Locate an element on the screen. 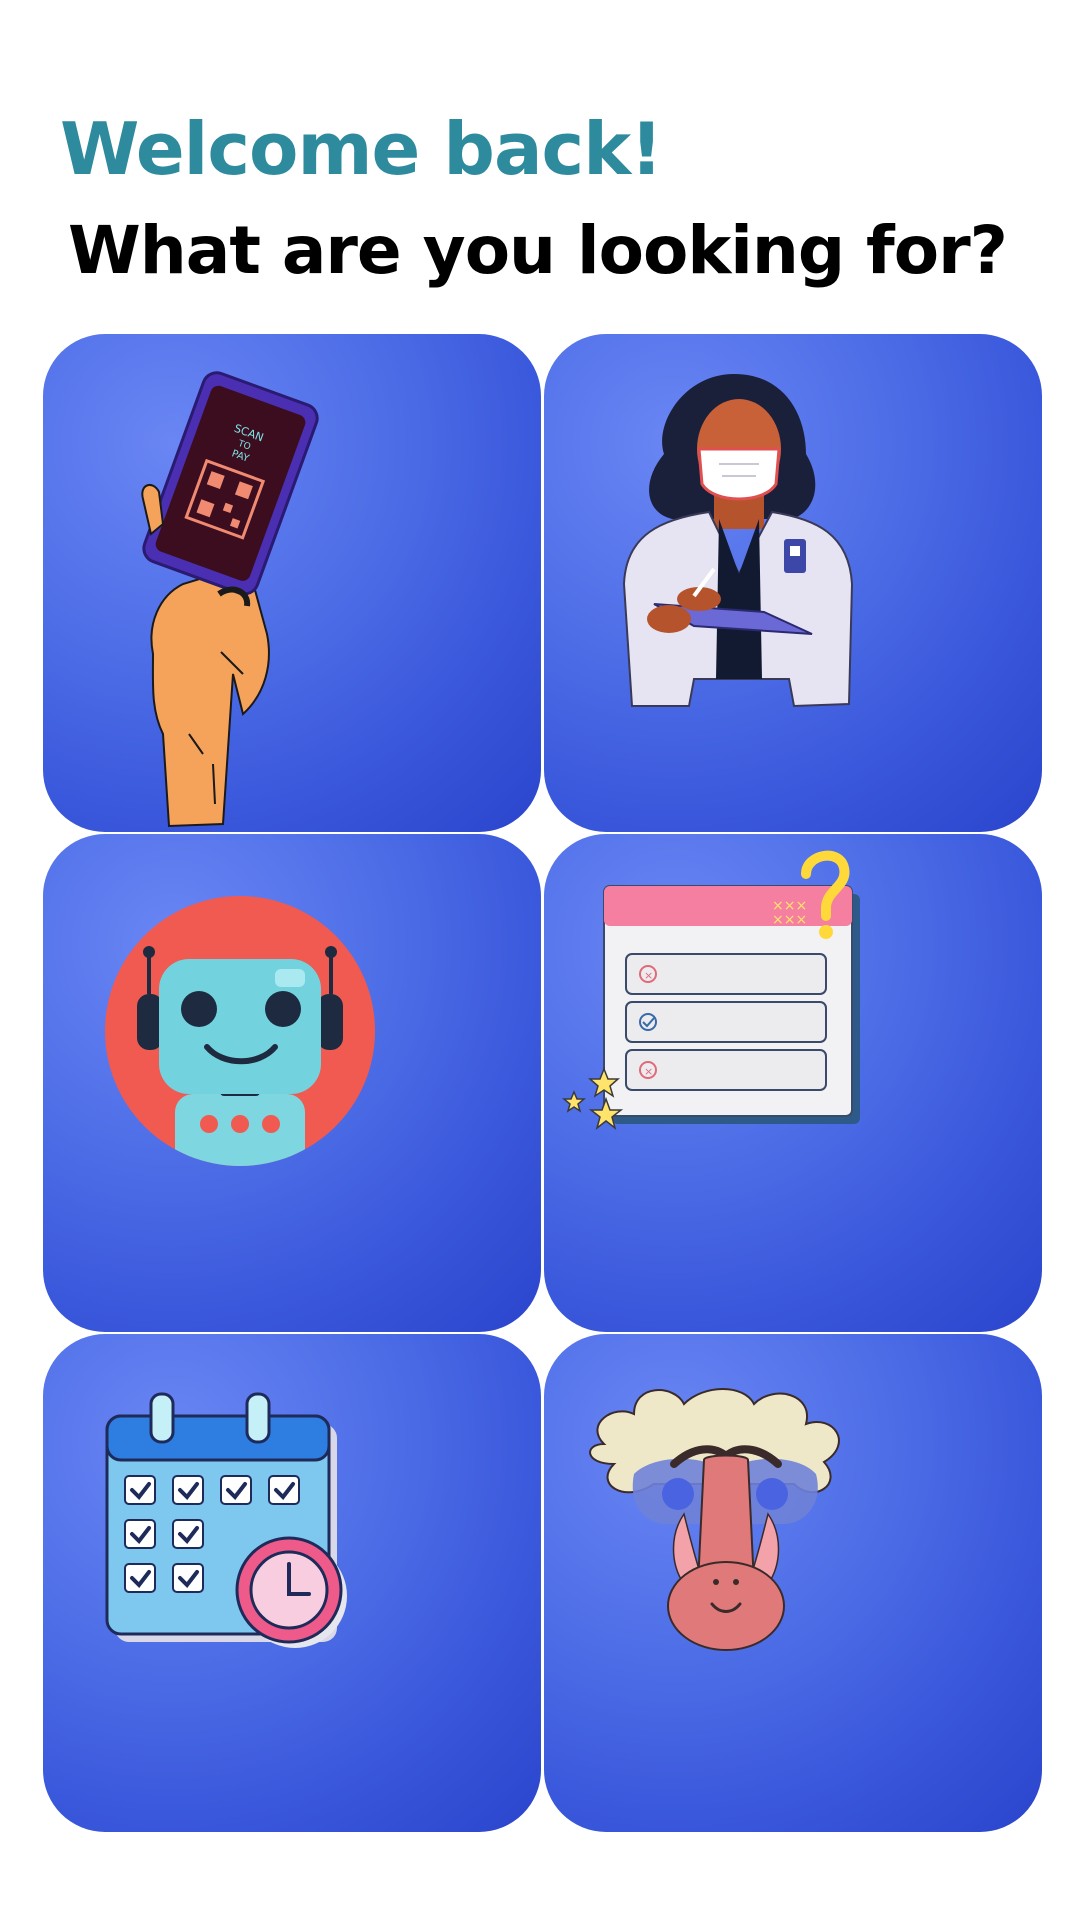  tile-robot is located at coordinates (292, 1083).